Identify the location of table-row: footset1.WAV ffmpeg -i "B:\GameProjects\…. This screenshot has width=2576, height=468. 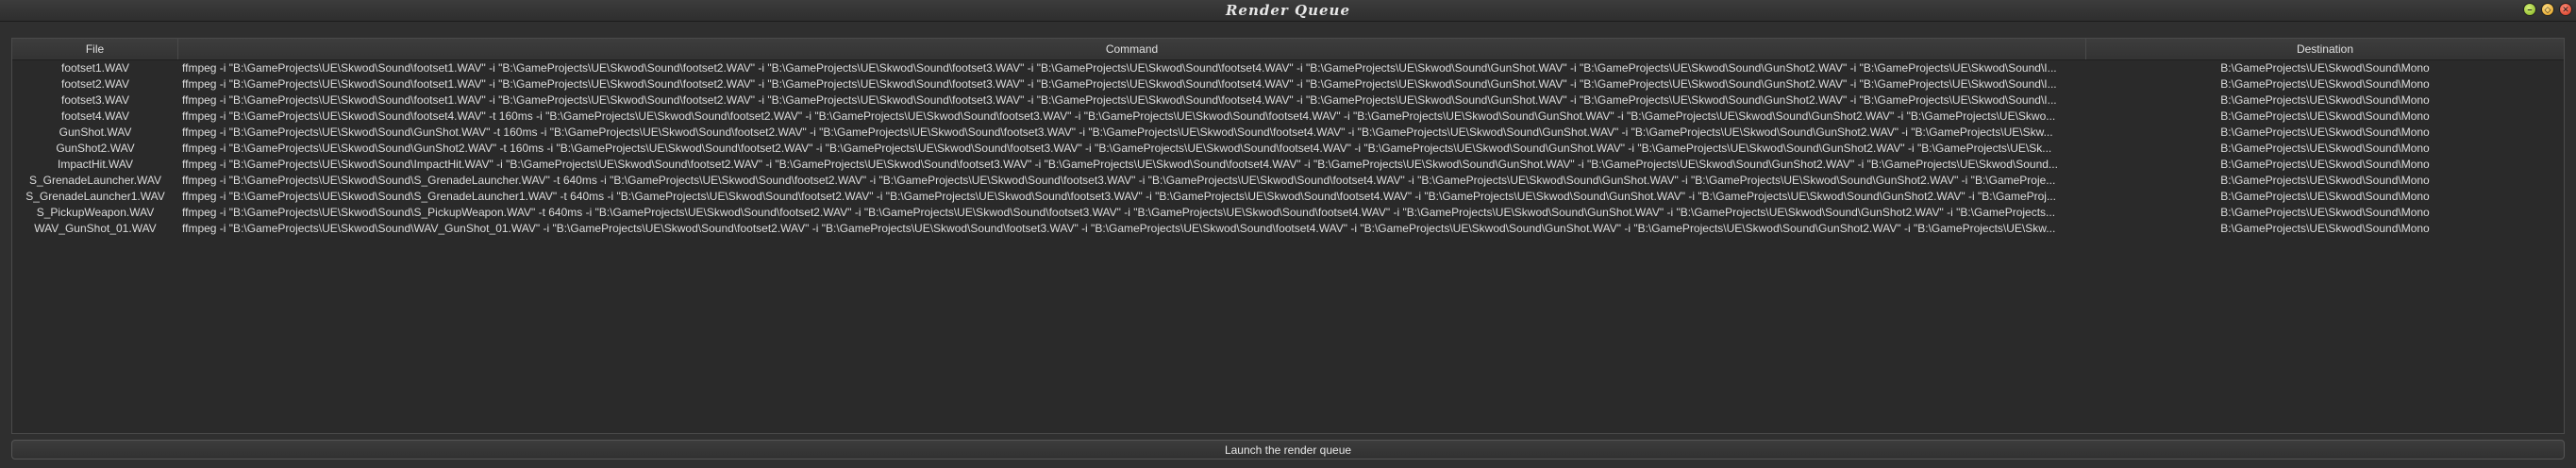
(1288, 68).